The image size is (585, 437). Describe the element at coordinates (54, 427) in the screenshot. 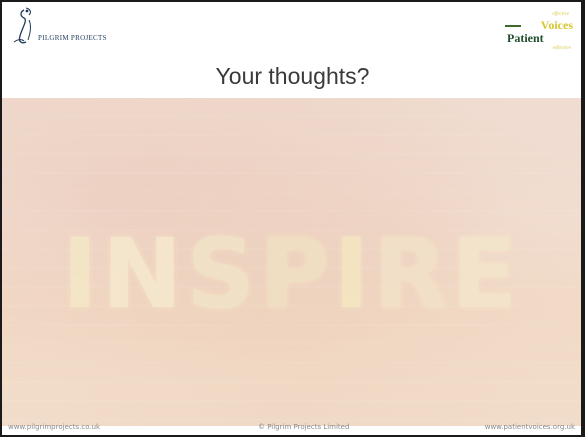

I see `footer-pilgrim-url: www.pilgrimprojects.co.uk` at that location.